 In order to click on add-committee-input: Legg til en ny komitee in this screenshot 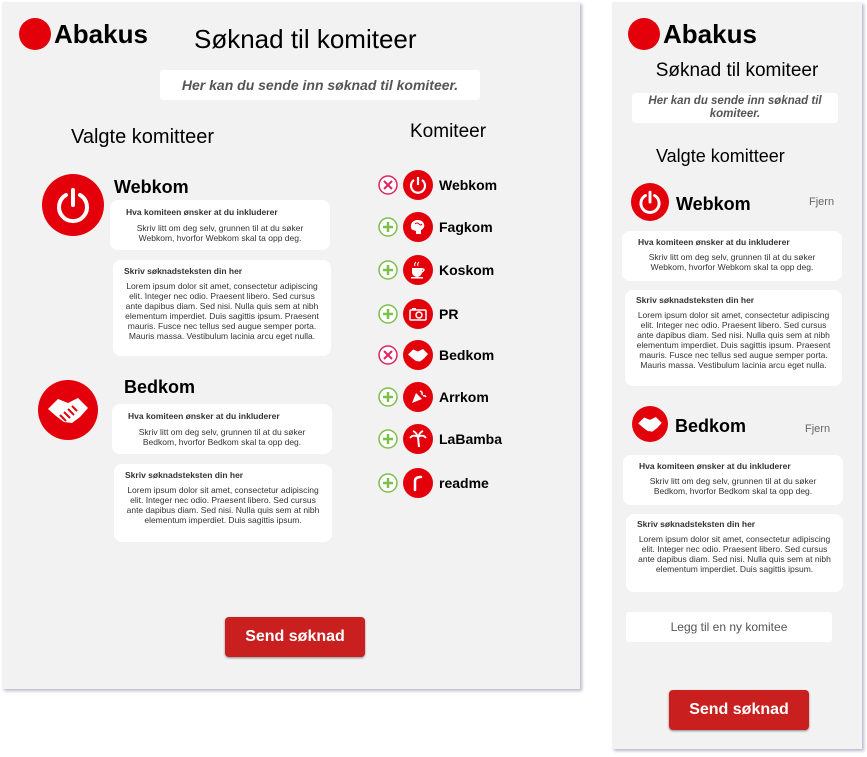, I will do `click(729, 627)`.